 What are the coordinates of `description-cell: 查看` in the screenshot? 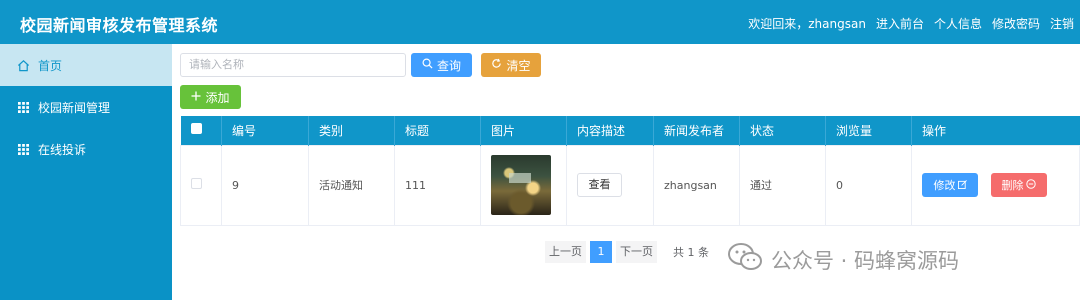 It's located at (610, 185).